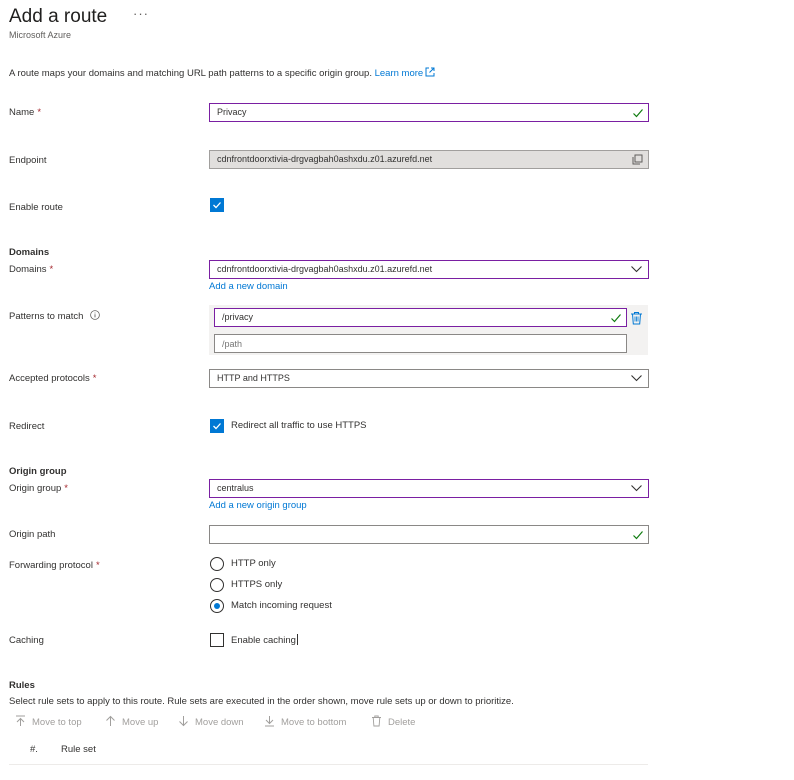 The image size is (794, 780). Describe the element at coordinates (257, 584) in the screenshot. I see `radio-https-only-label: HTTPS only` at that location.